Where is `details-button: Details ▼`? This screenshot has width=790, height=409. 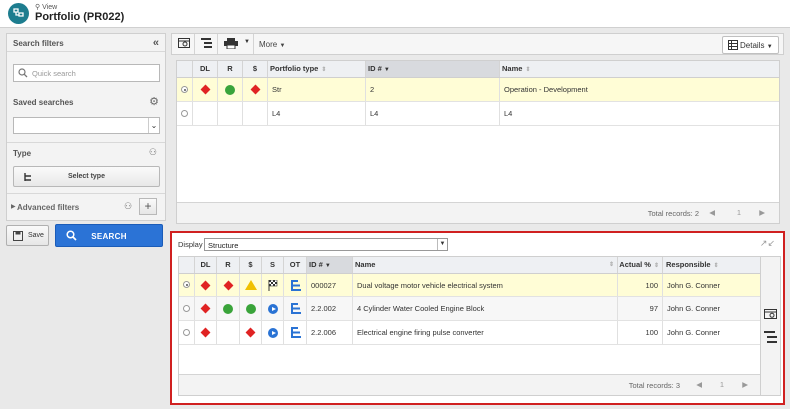
details-button: Details ▼ is located at coordinates (750, 45).